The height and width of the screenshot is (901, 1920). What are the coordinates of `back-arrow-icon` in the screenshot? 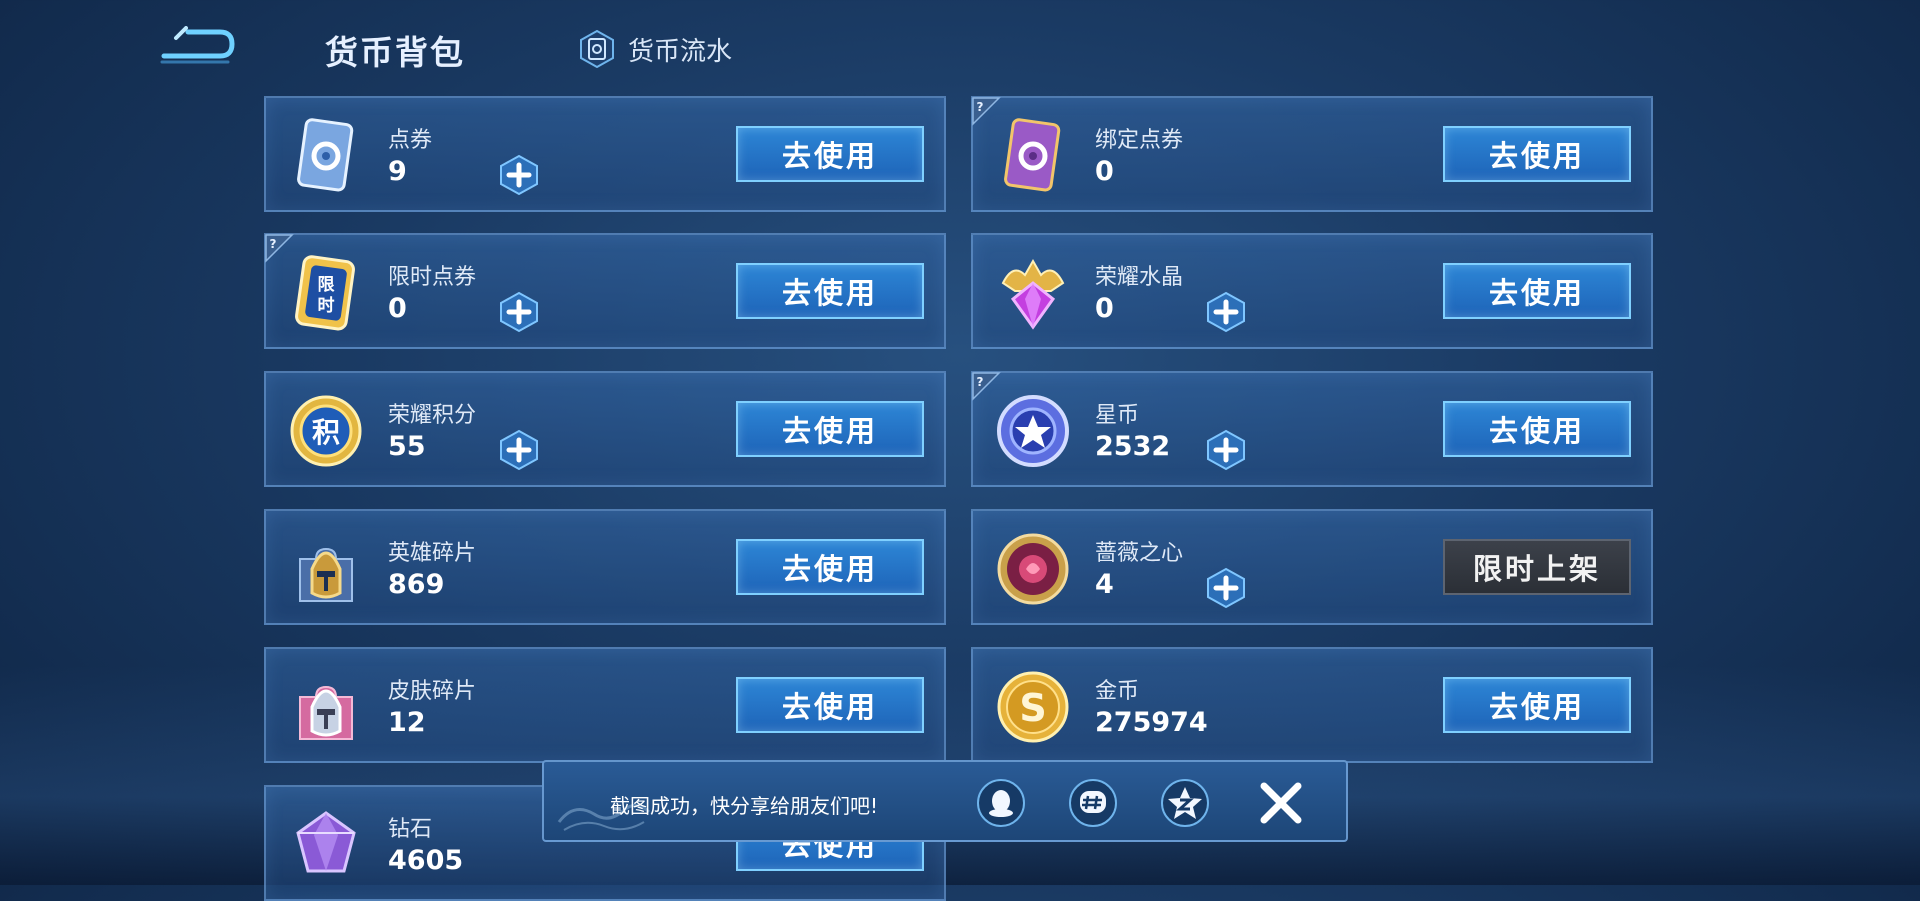 It's located at (197, 46).